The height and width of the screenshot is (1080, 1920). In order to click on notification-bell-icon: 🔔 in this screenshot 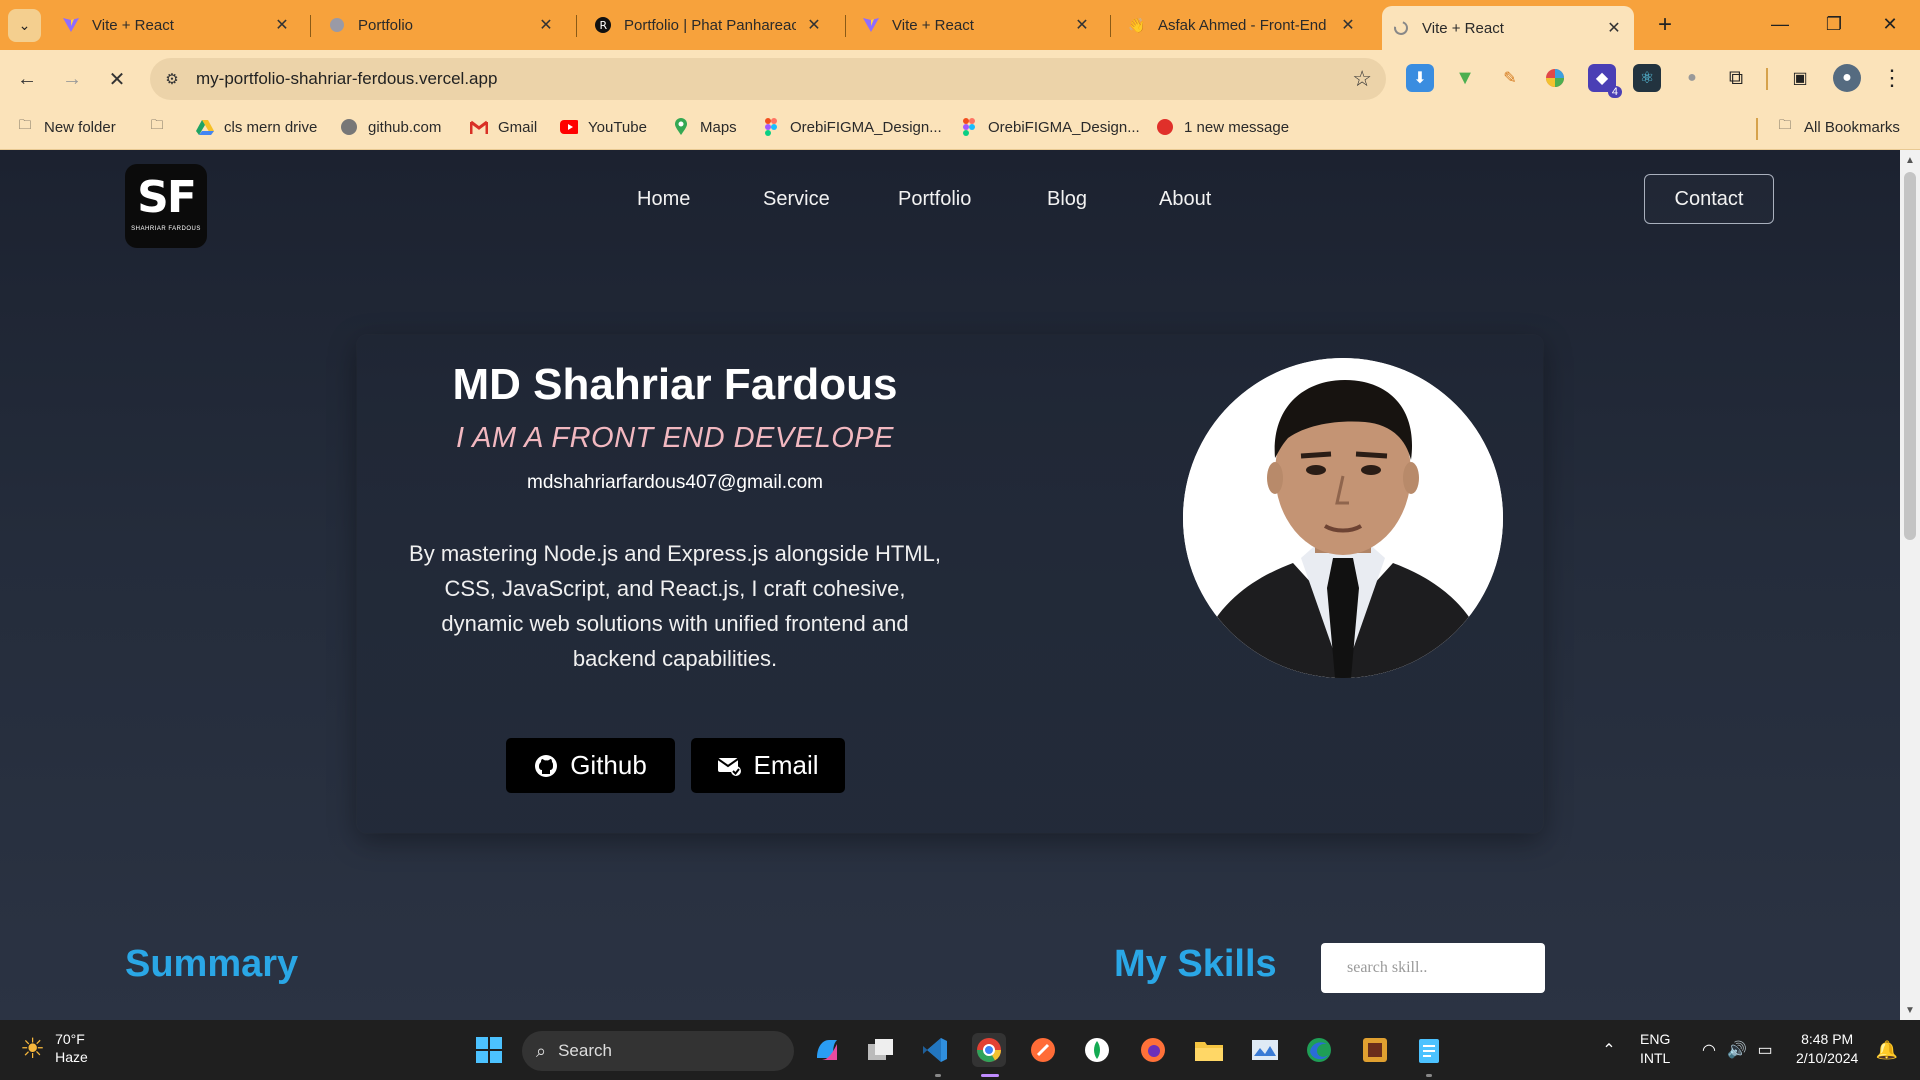, I will do `click(1887, 1050)`.